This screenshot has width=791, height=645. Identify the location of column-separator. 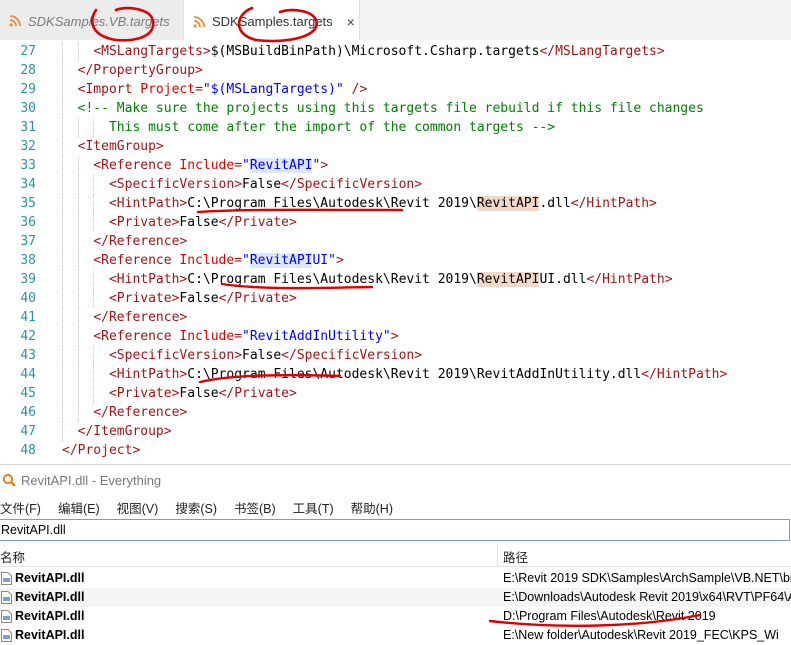
(497, 555).